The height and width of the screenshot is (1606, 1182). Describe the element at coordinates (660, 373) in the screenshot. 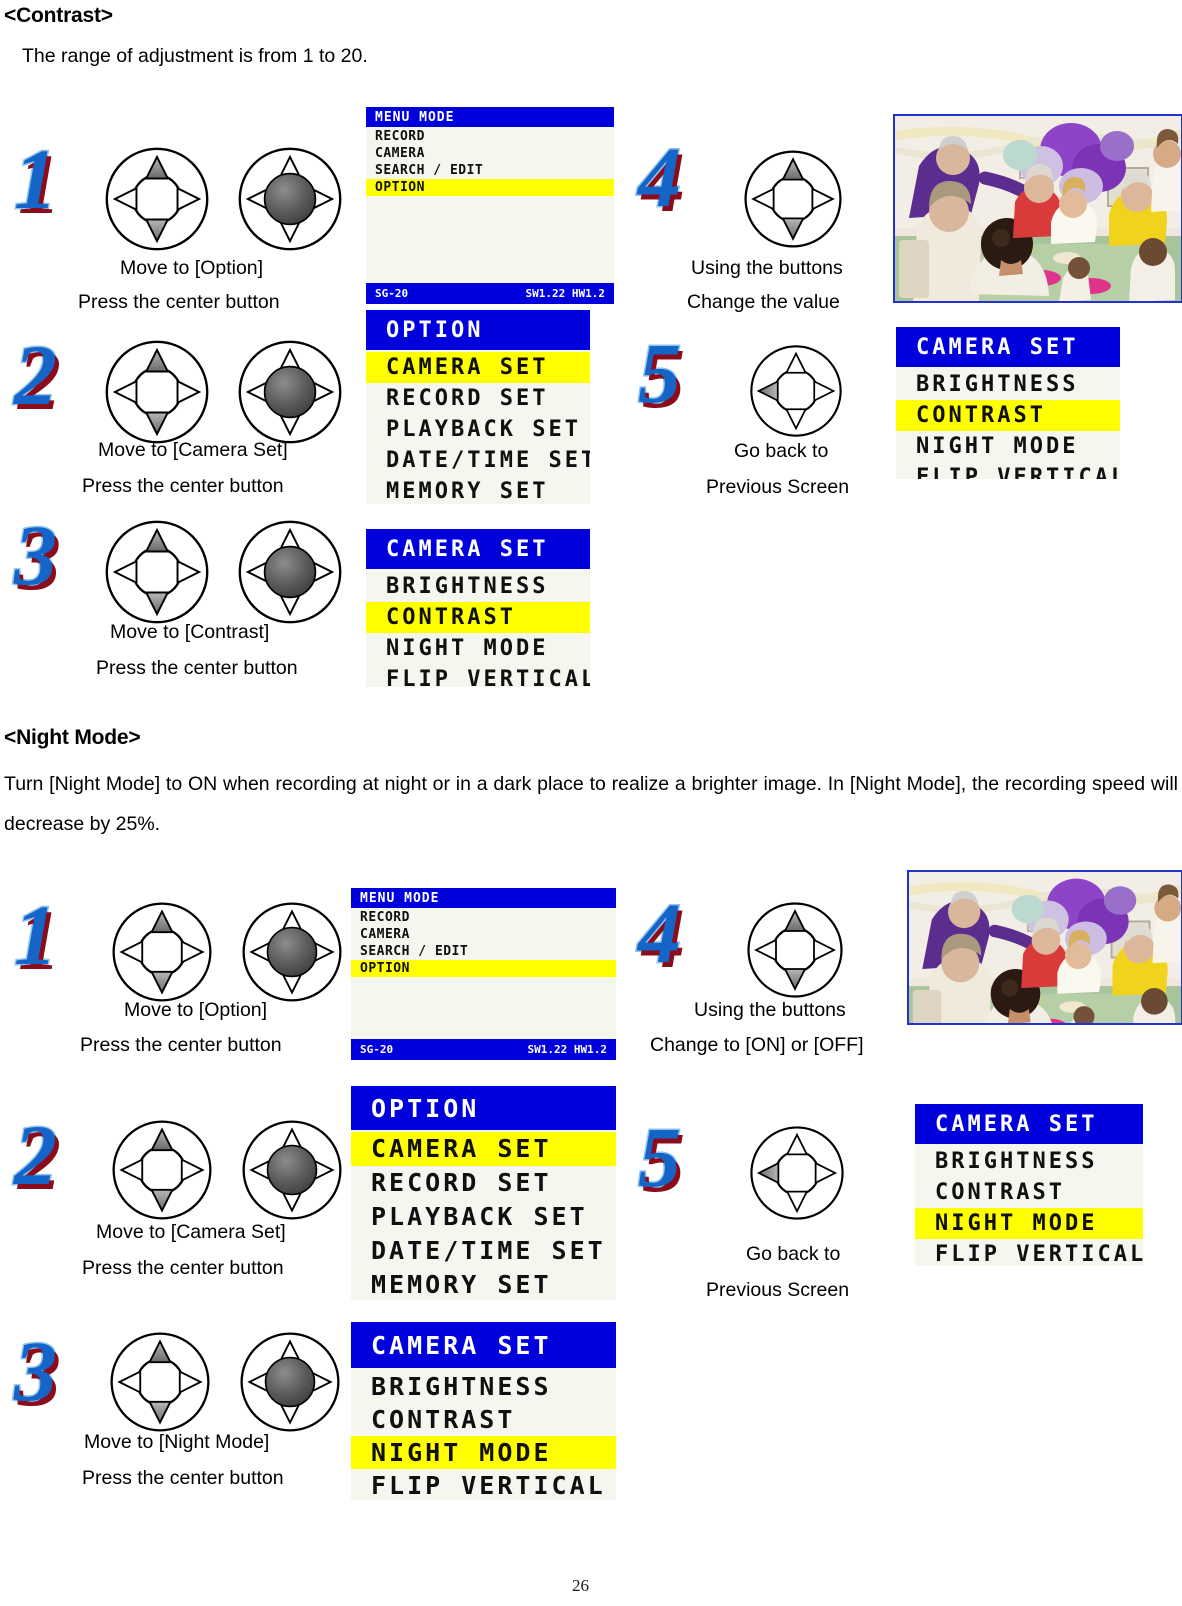

I see `step-number-5: 5` at that location.